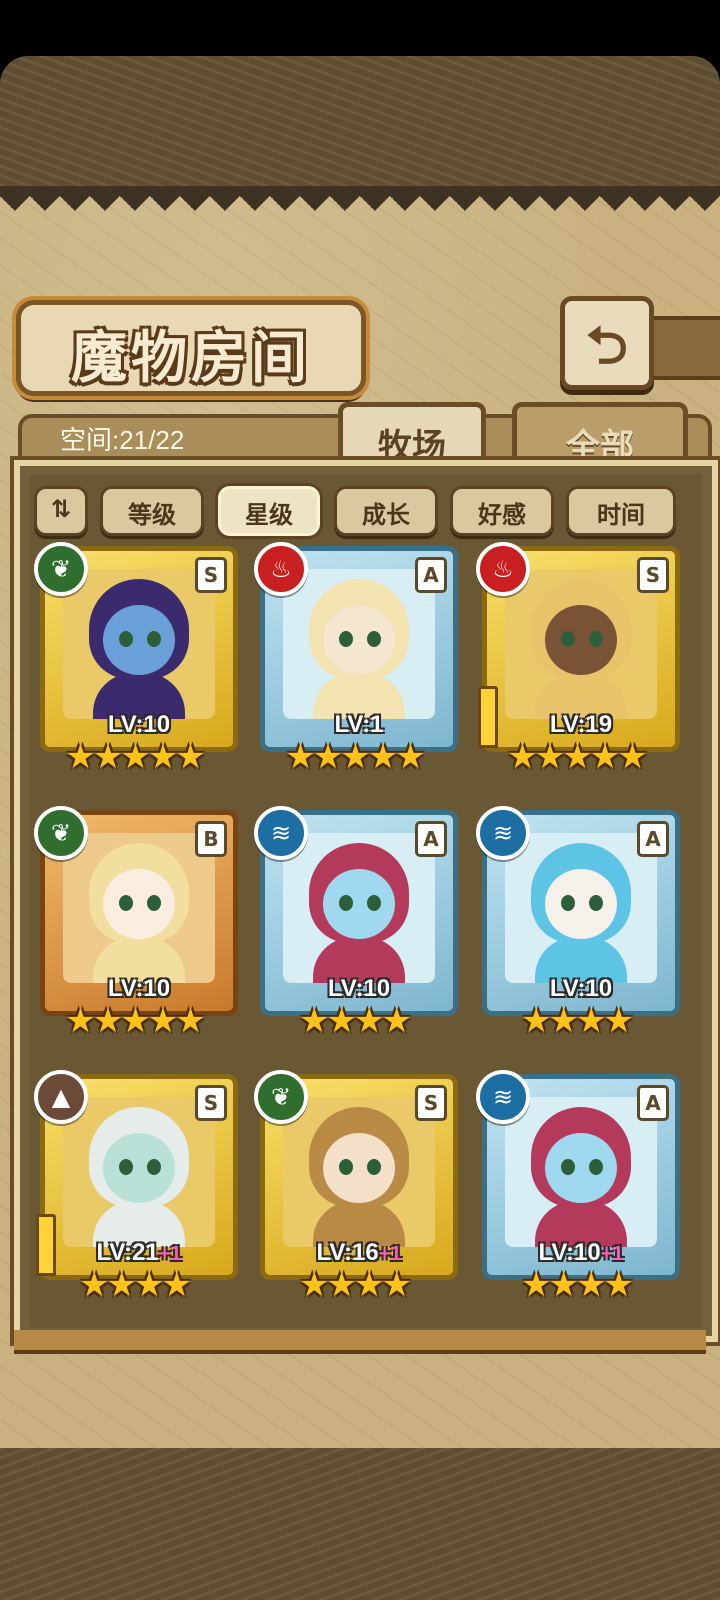  I want to click on panel-ledge, so click(360, 1342).